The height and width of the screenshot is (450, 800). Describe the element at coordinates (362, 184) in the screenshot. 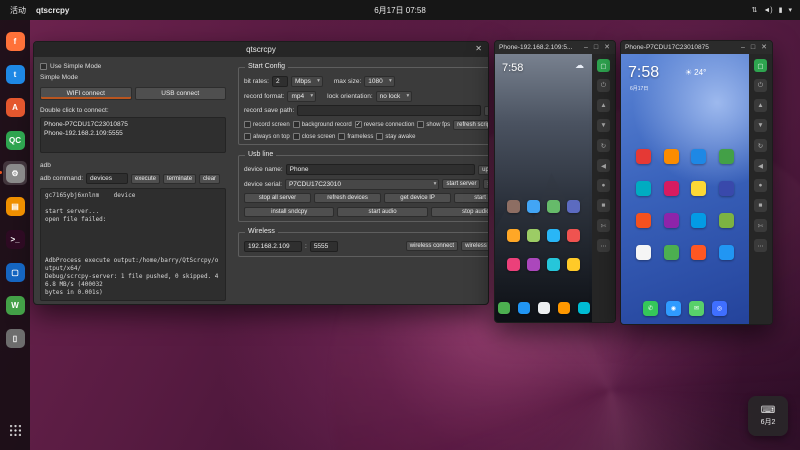

I see `device-serial-select: P7CDU17C23010` at that location.